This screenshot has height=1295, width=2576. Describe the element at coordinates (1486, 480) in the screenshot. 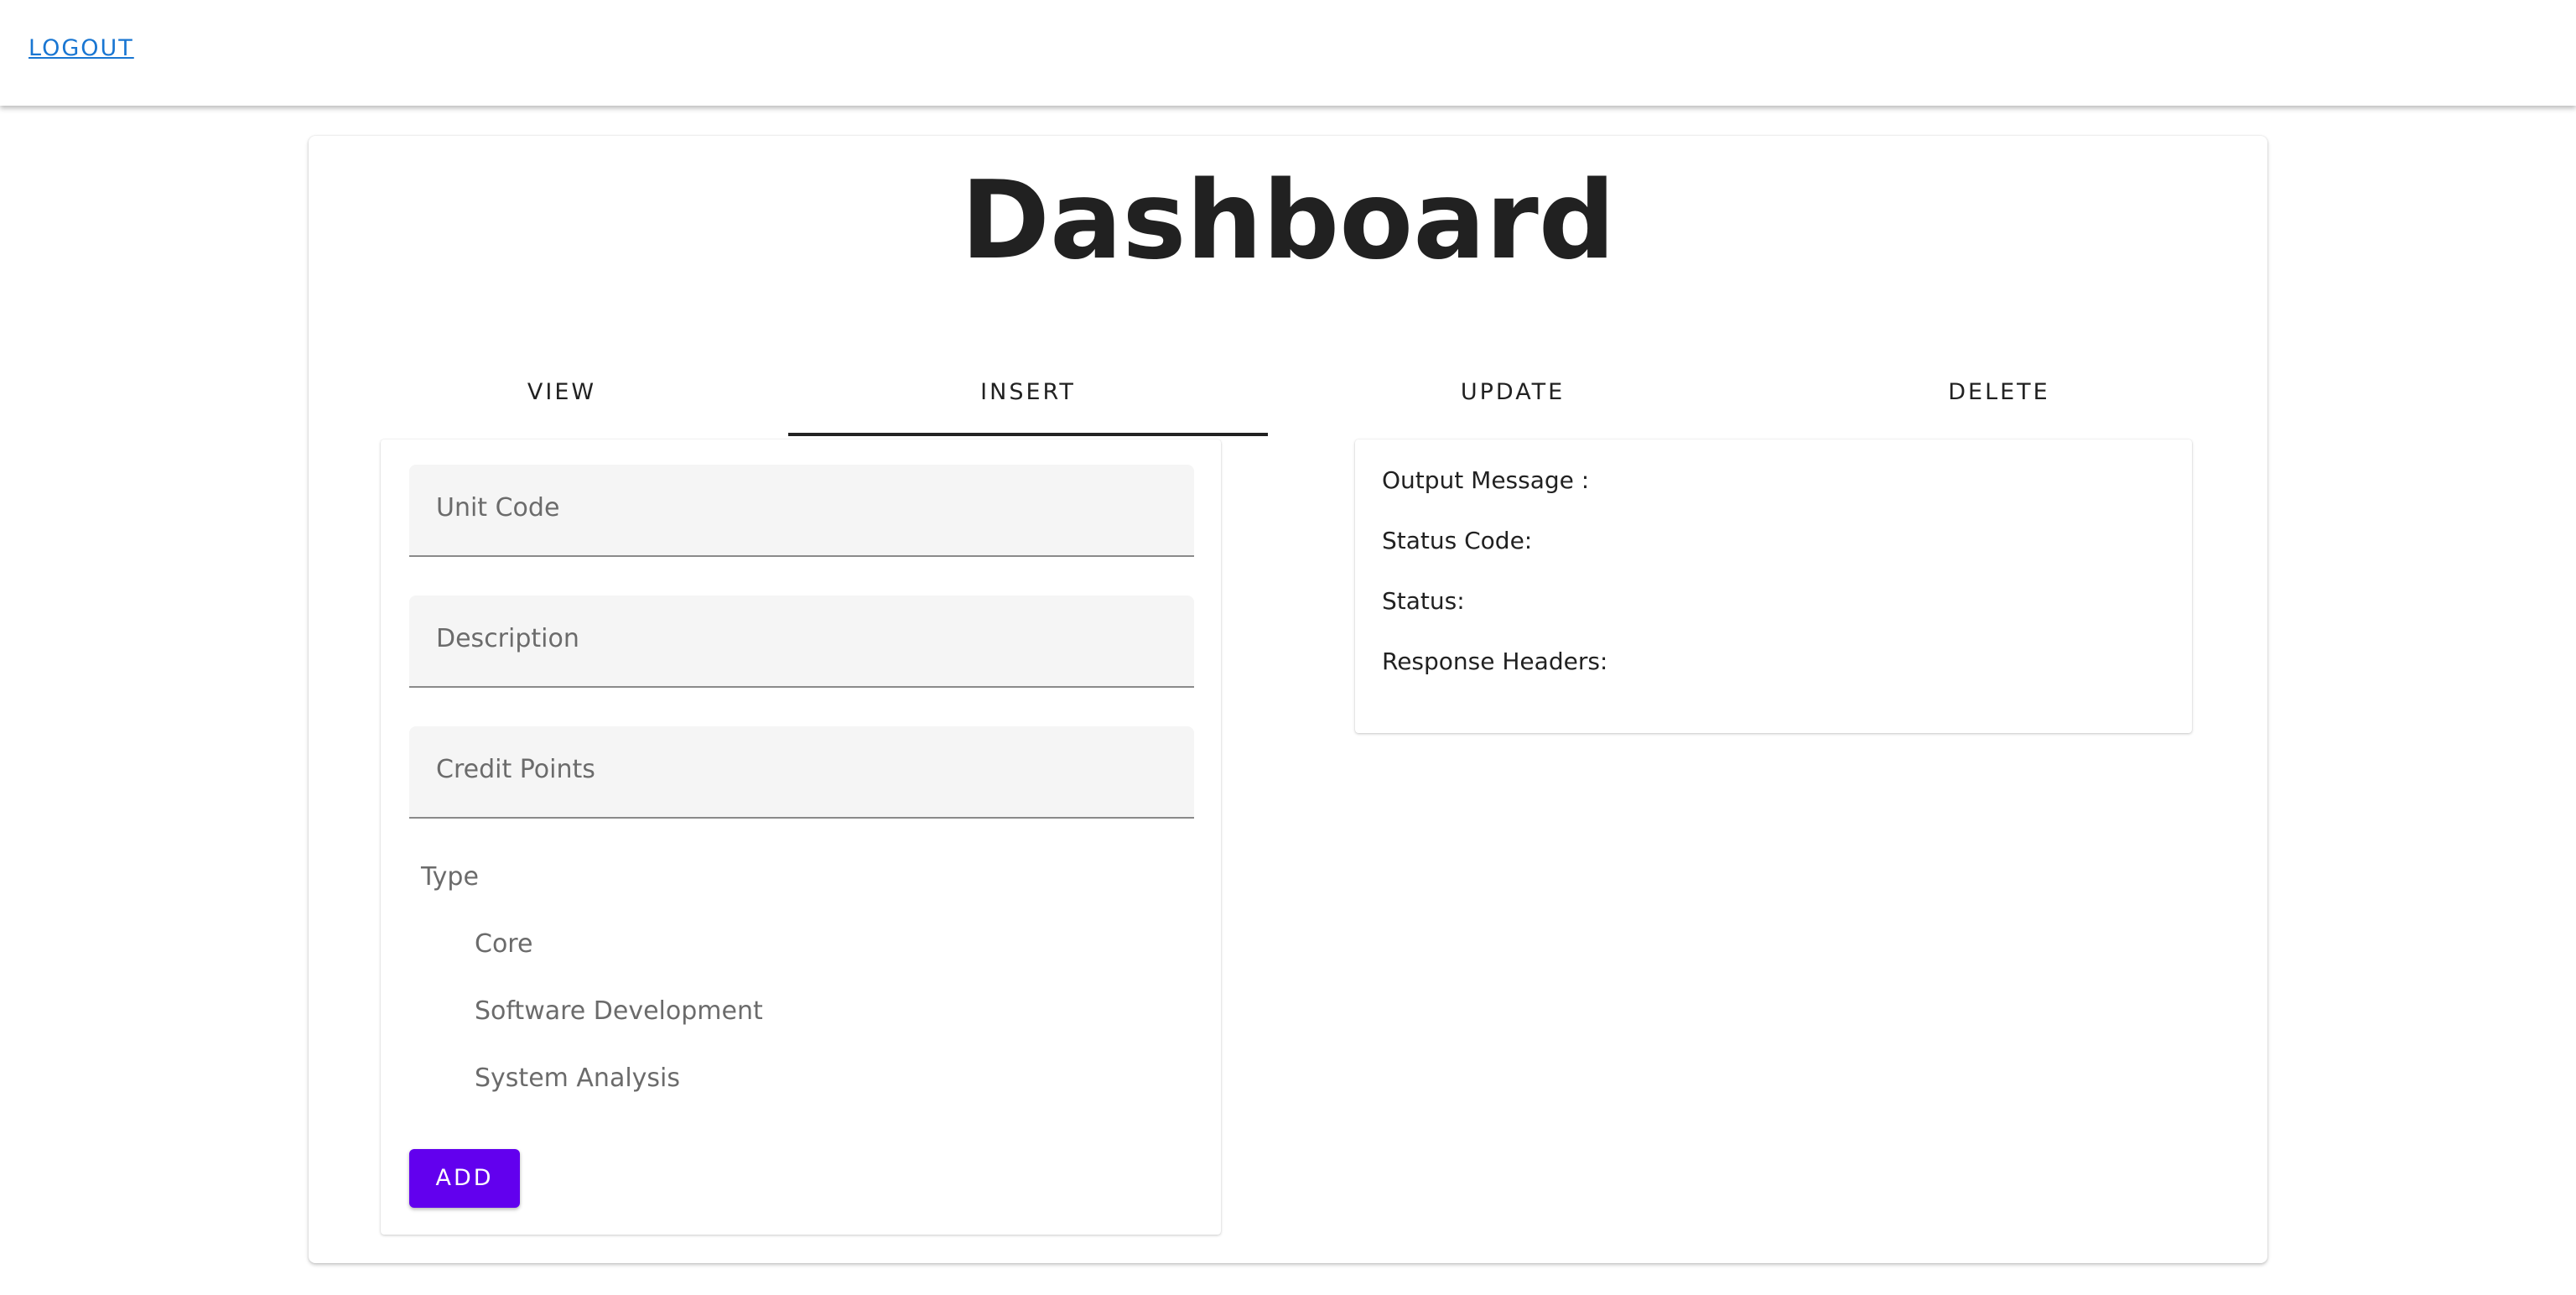

I see `output-message-label: Output Message :` at that location.